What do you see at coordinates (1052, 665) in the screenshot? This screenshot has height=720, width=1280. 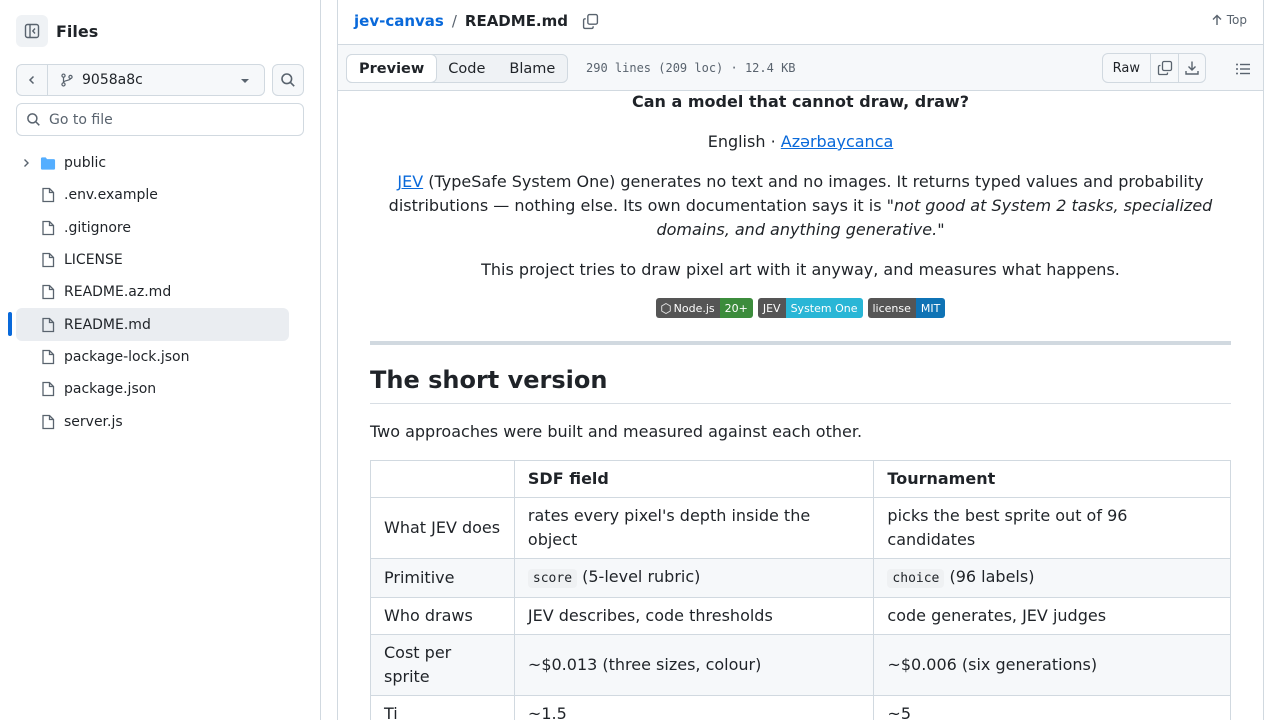 I see `table-cell: ~$0.006 (six generations)` at bounding box center [1052, 665].